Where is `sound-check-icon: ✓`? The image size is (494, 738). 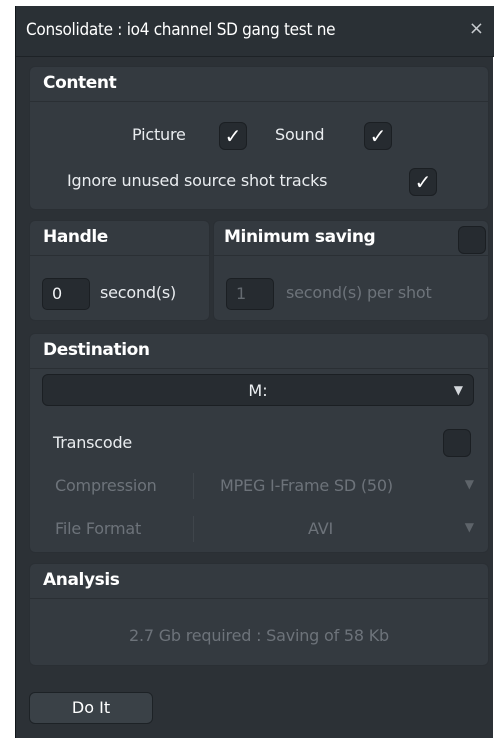
sound-check-icon: ✓ is located at coordinates (378, 136).